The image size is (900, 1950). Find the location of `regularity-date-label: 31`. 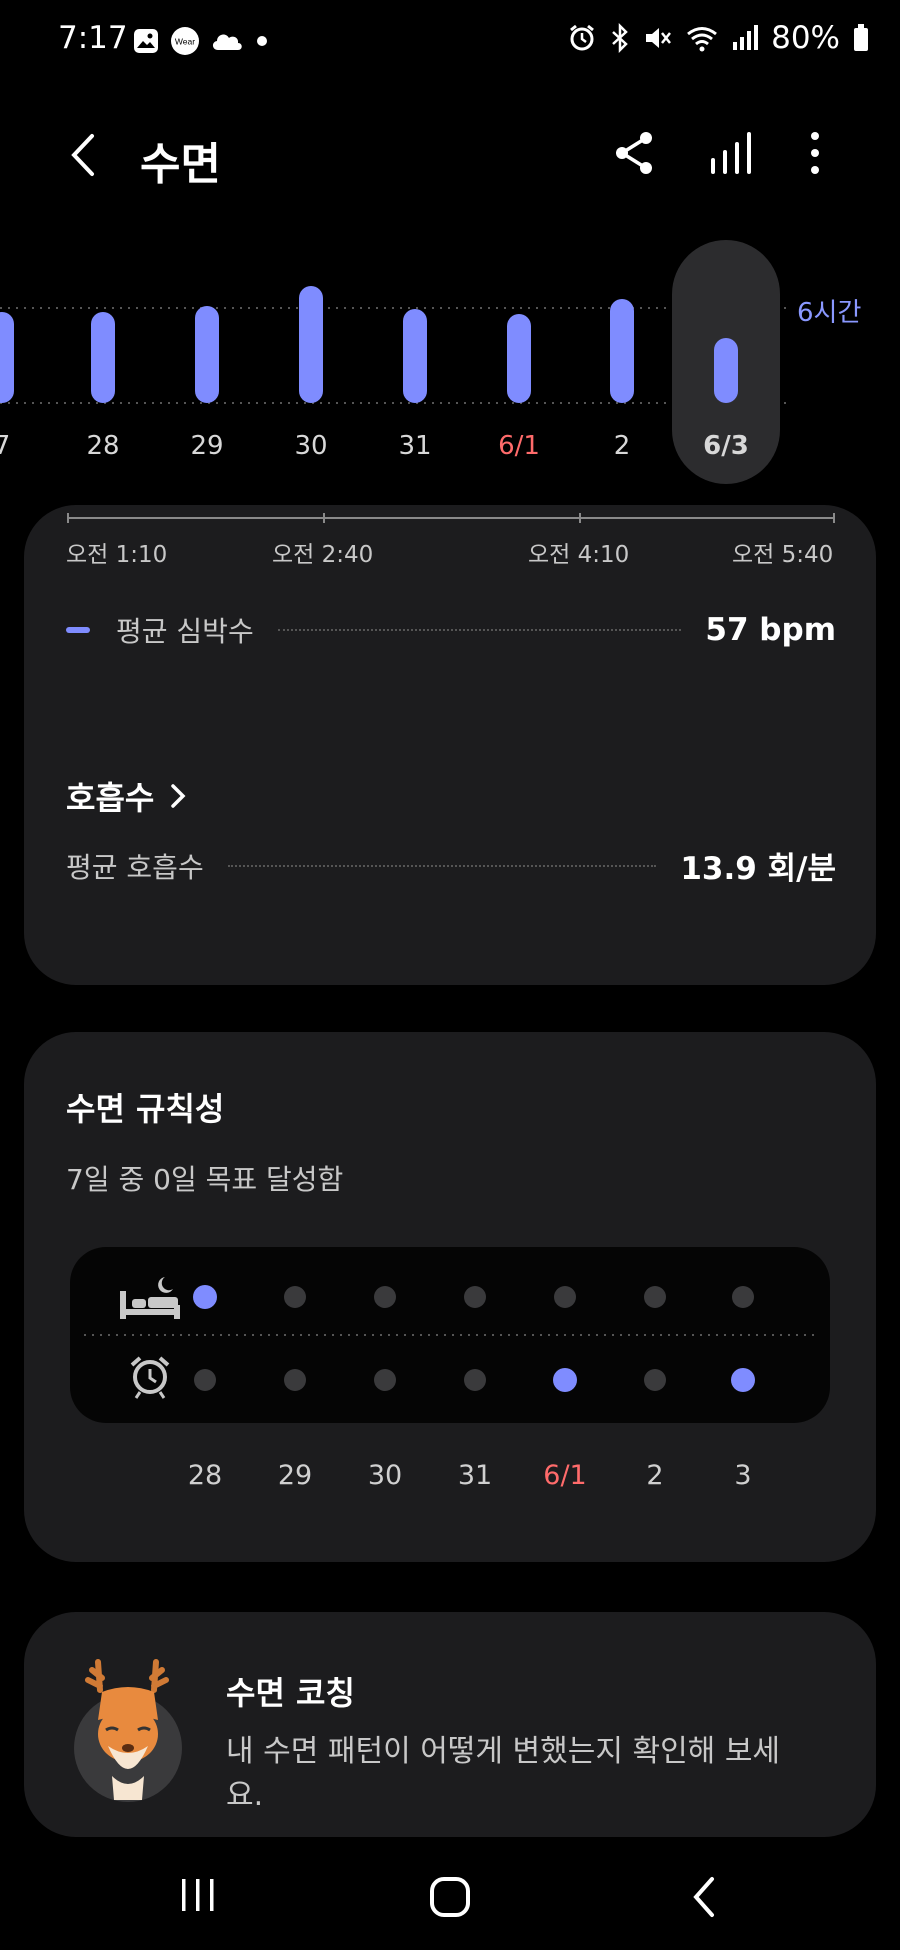

regularity-date-label: 31 is located at coordinates (475, 1475).